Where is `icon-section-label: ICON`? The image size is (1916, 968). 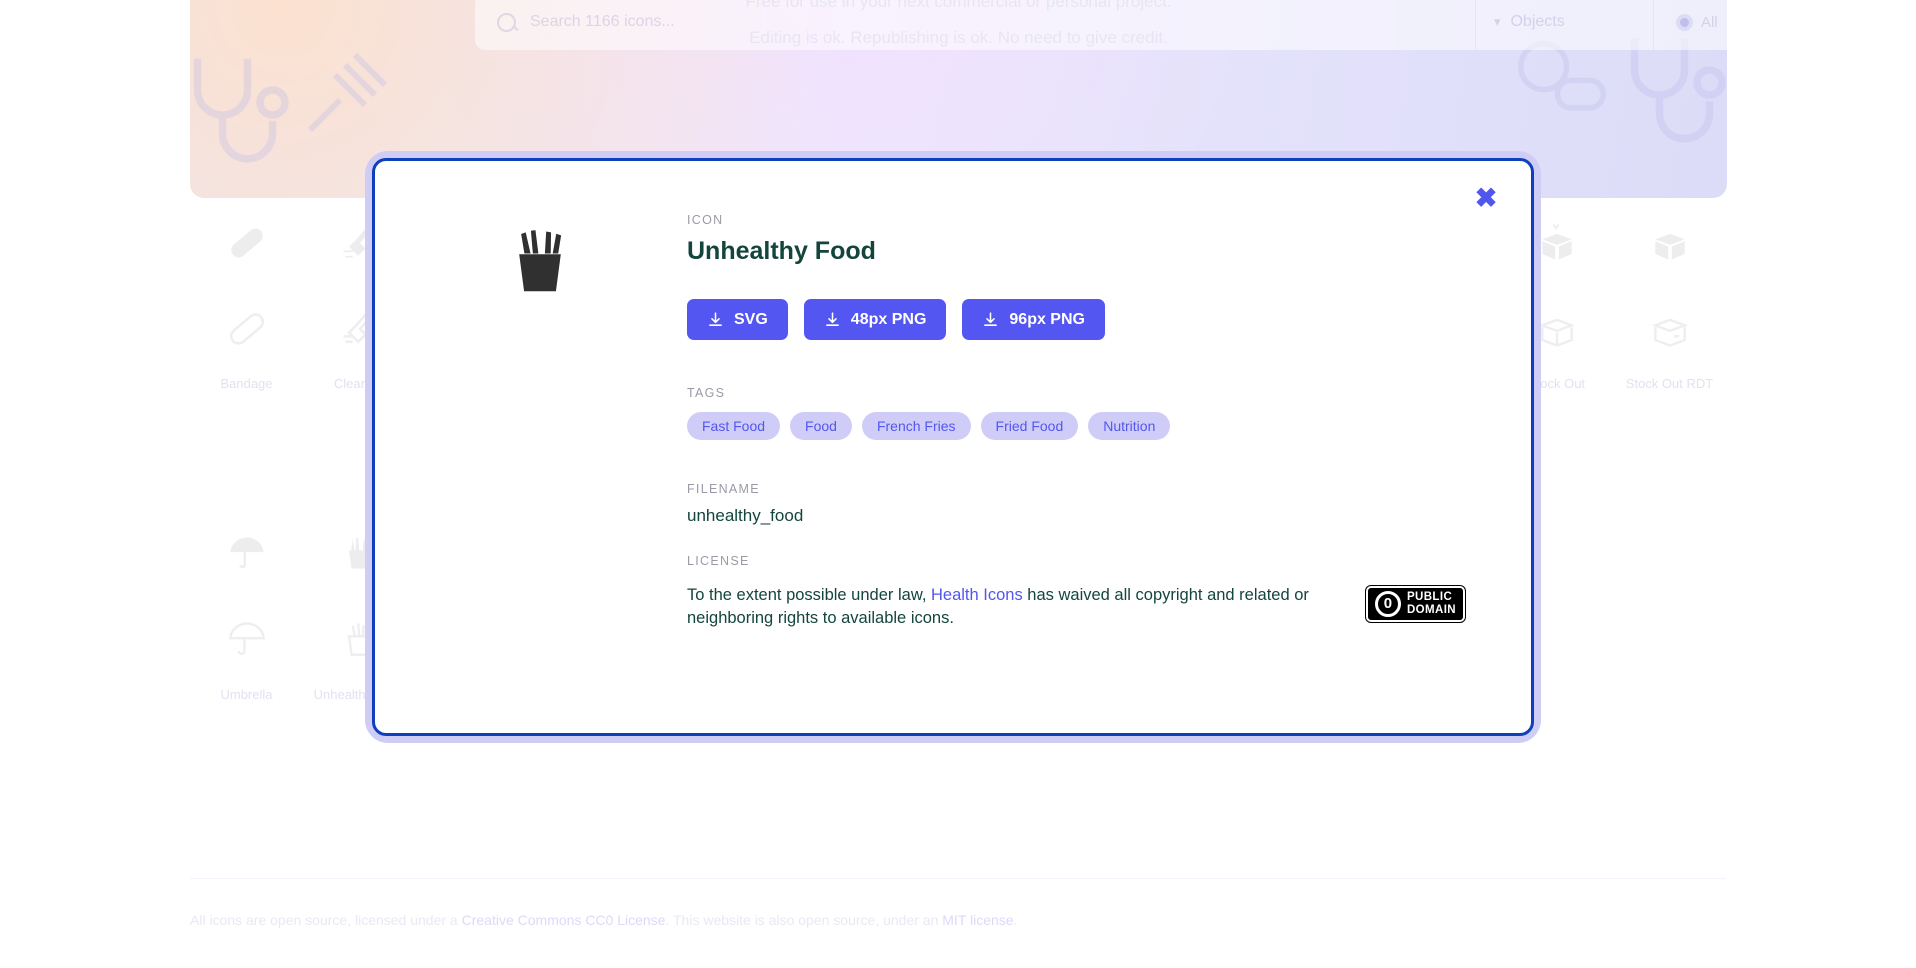 icon-section-label: ICON is located at coordinates (705, 220).